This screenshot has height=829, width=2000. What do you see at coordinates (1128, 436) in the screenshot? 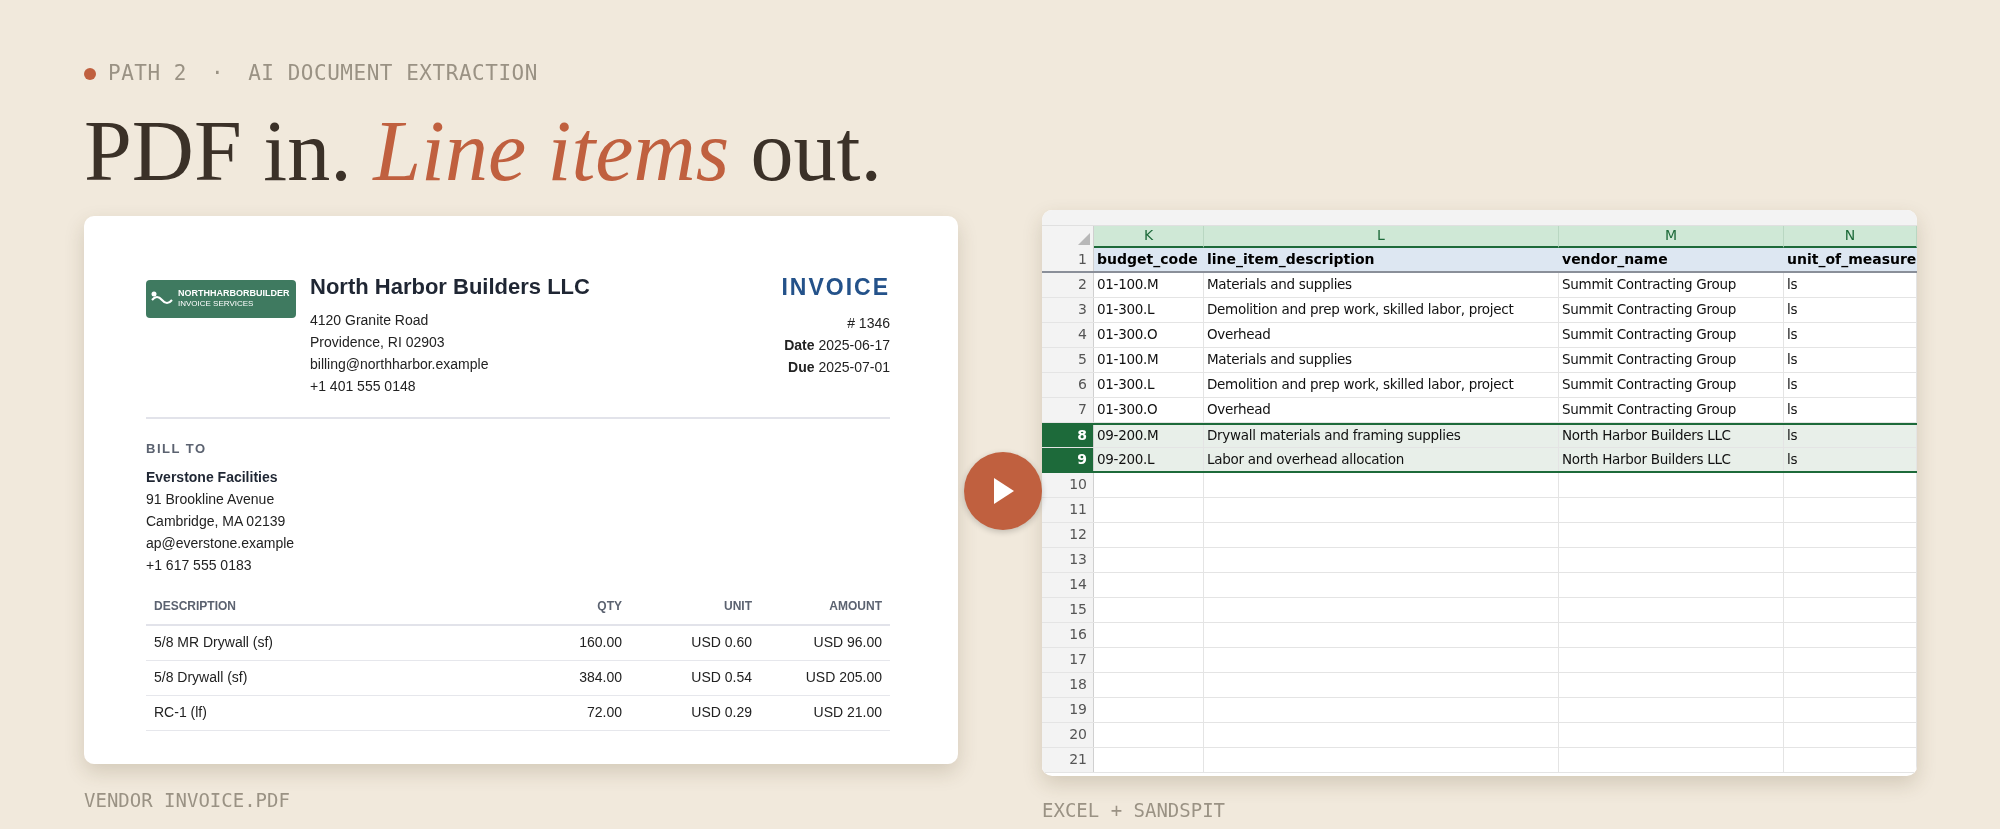
I see `table-cell-text: 09-200.M` at bounding box center [1128, 436].